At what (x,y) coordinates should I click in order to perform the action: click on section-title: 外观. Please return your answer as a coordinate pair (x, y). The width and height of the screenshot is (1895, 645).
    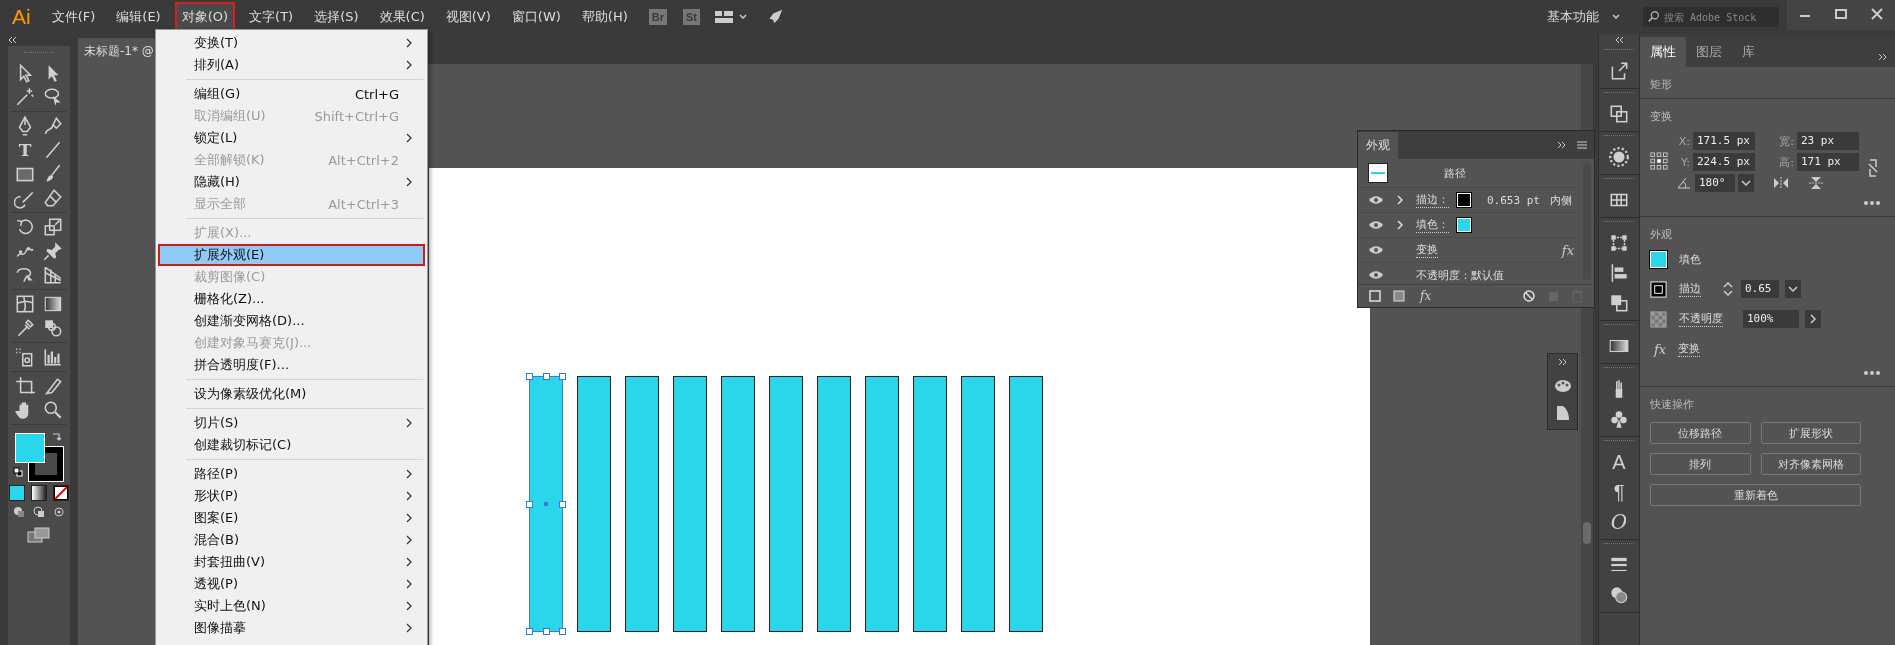
    Looking at the image, I should click on (1661, 234).